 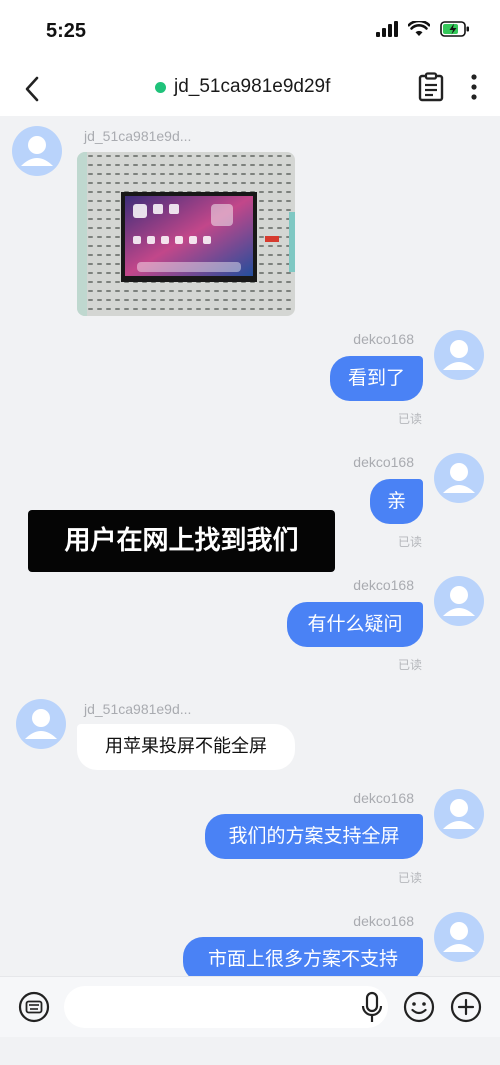 I want to click on cellular-signal-icon, so click(x=387, y=29).